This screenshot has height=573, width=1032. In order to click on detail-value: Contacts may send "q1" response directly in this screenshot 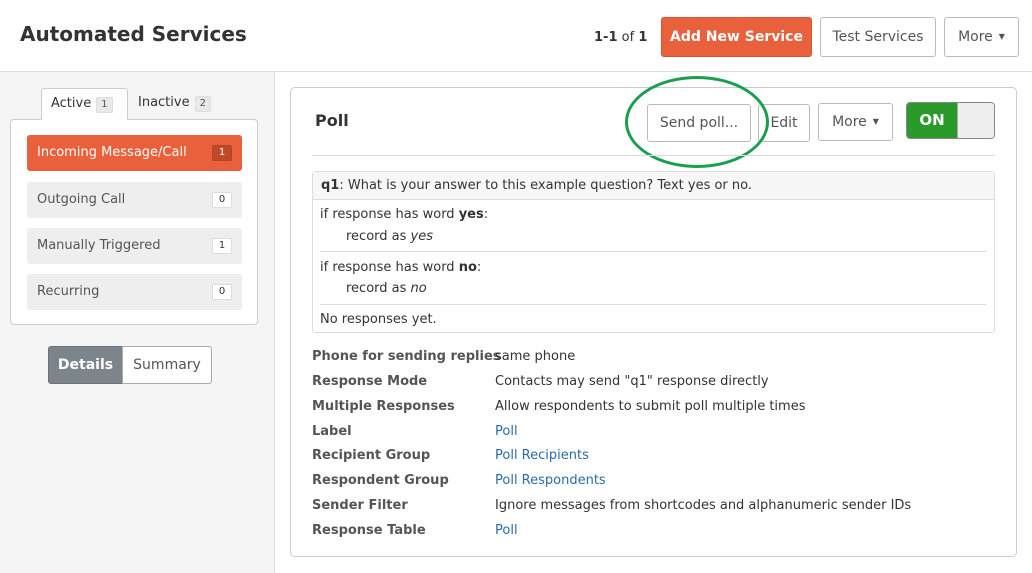, I will do `click(632, 381)`.